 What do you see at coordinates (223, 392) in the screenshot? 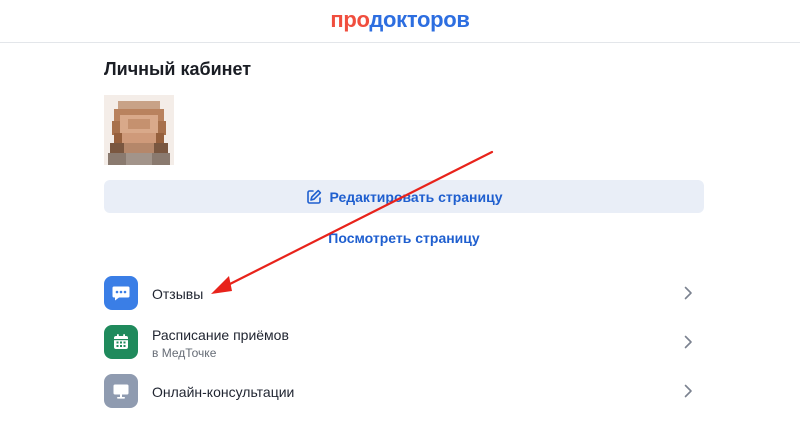
I see `menu-item-label: Онлайн-консультации` at bounding box center [223, 392].